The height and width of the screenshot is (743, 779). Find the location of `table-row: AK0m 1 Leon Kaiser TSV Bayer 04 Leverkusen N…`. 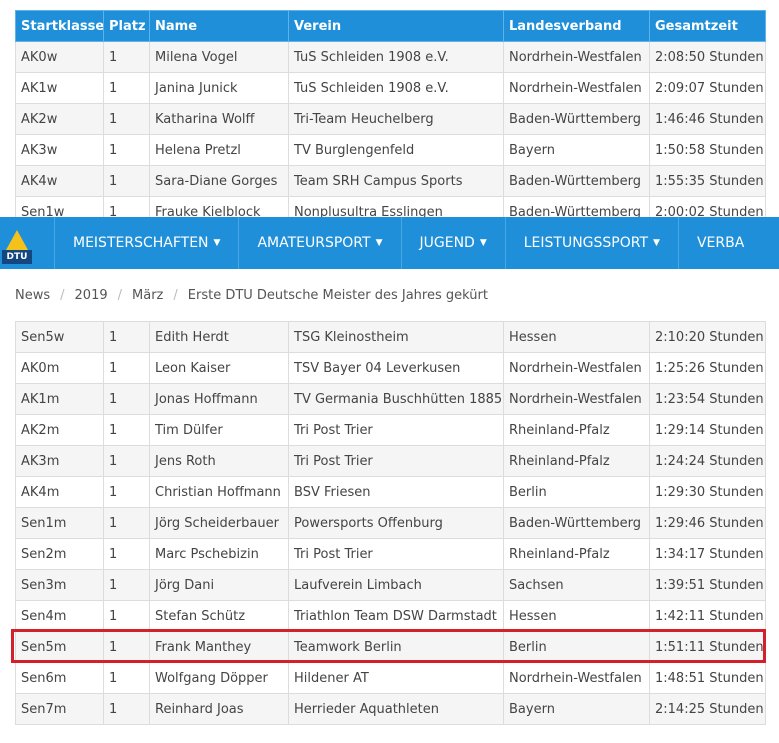

table-row: AK0m 1 Leon Kaiser TSV Bayer 04 Leverkusen N… is located at coordinates (390, 368).